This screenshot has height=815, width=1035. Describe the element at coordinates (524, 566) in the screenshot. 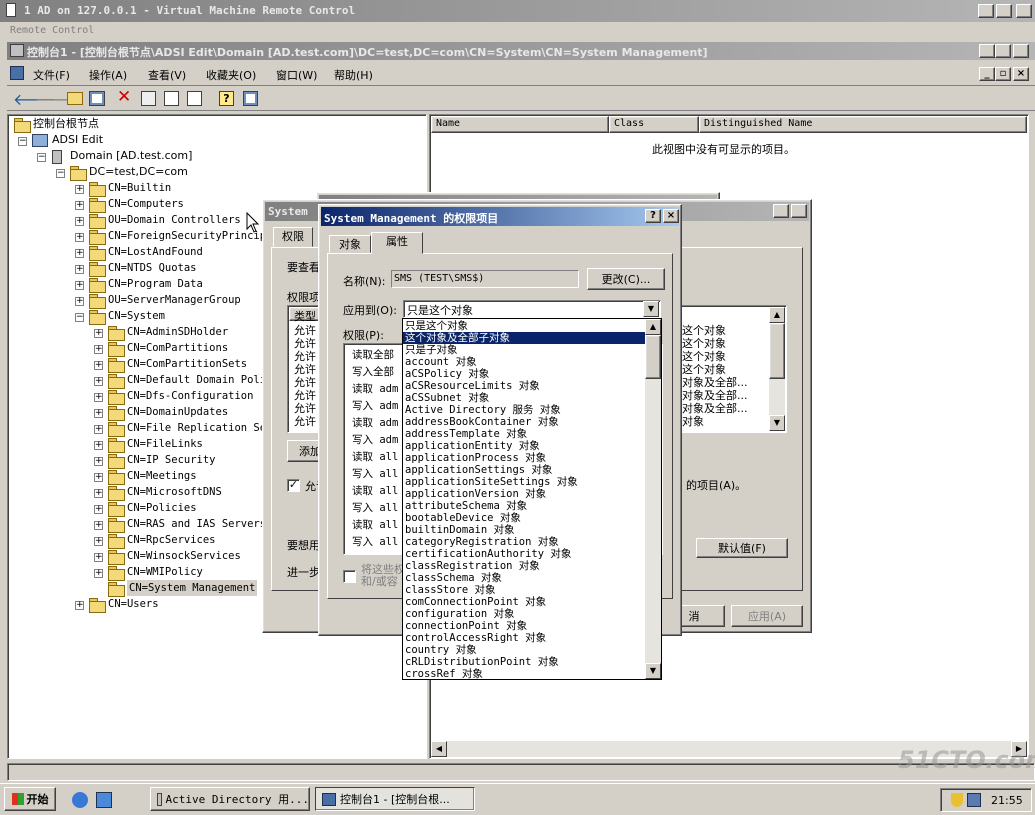

I see `dropdown-option: classRegistration 对象` at that location.